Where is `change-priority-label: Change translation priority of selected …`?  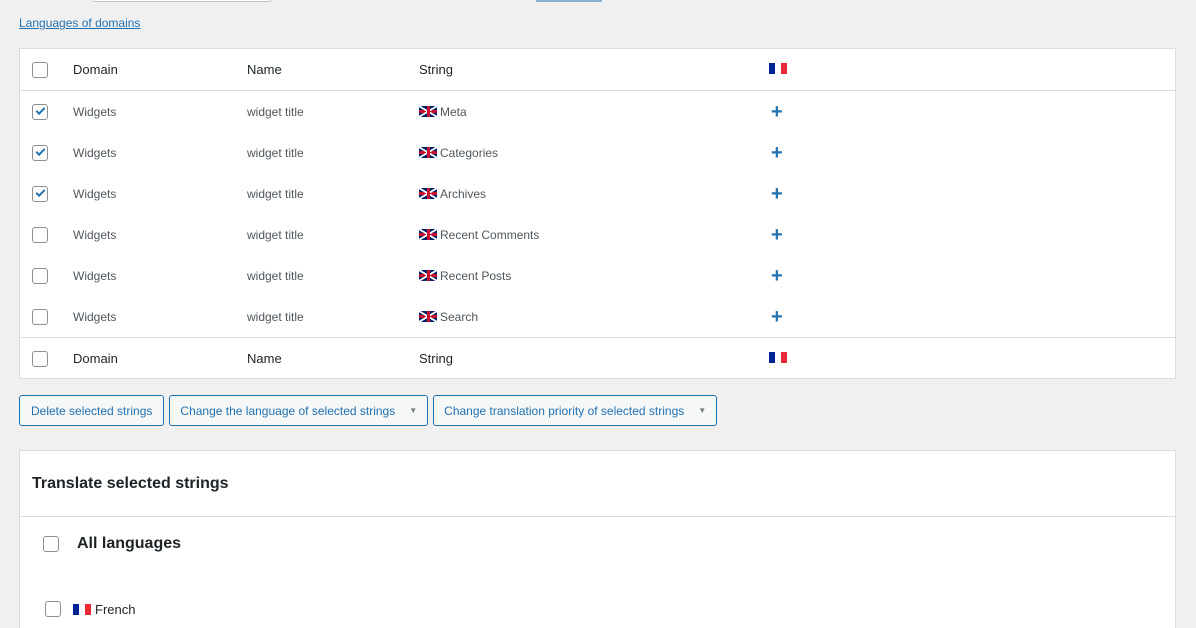
change-priority-label: Change translation priority of selected … is located at coordinates (564, 410).